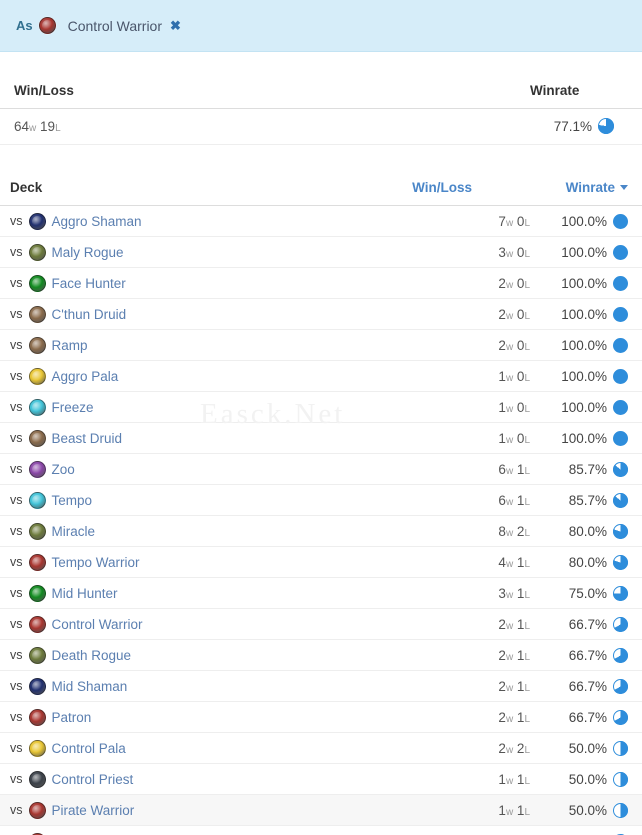 The height and width of the screenshot is (835, 642). What do you see at coordinates (321, 345) in the screenshot?
I see `table-row: vs Ramp 2w 0L 100.0%` at bounding box center [321, 345].